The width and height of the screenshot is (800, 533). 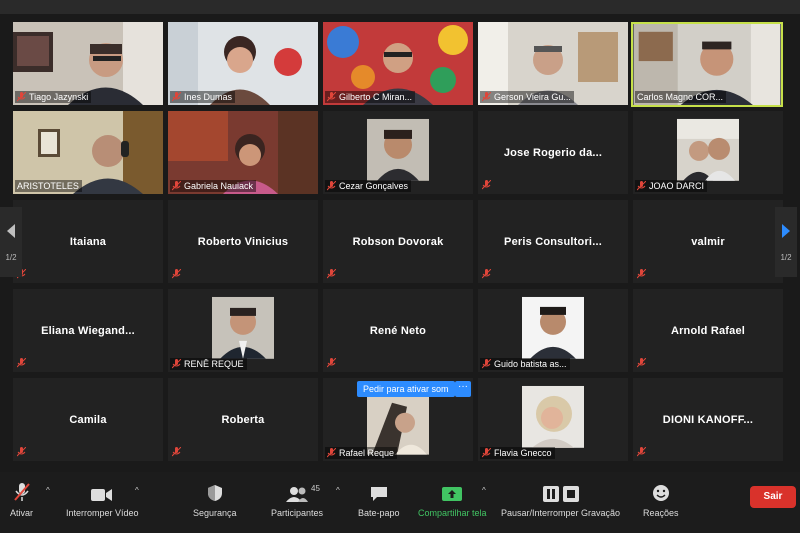 What do you see at coordinates (48, 186) in the screenshot?
I see `participant-name-label: ARISTOTELES` at bounding box center [48, 186].